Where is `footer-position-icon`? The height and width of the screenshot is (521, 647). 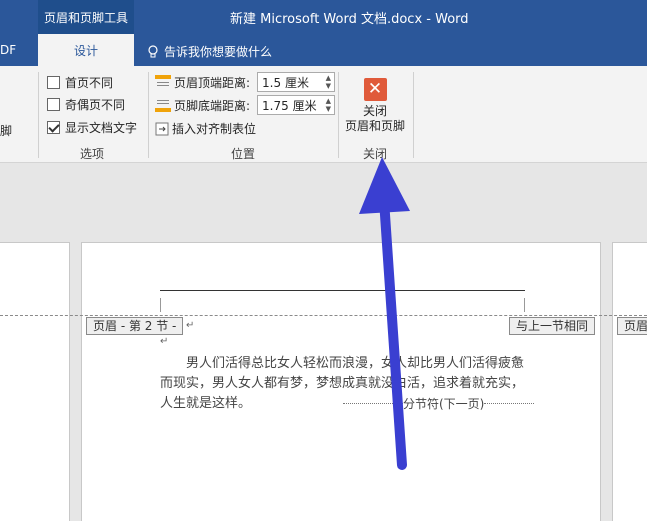
footer-position-icon is located at coordinates (163, 105).